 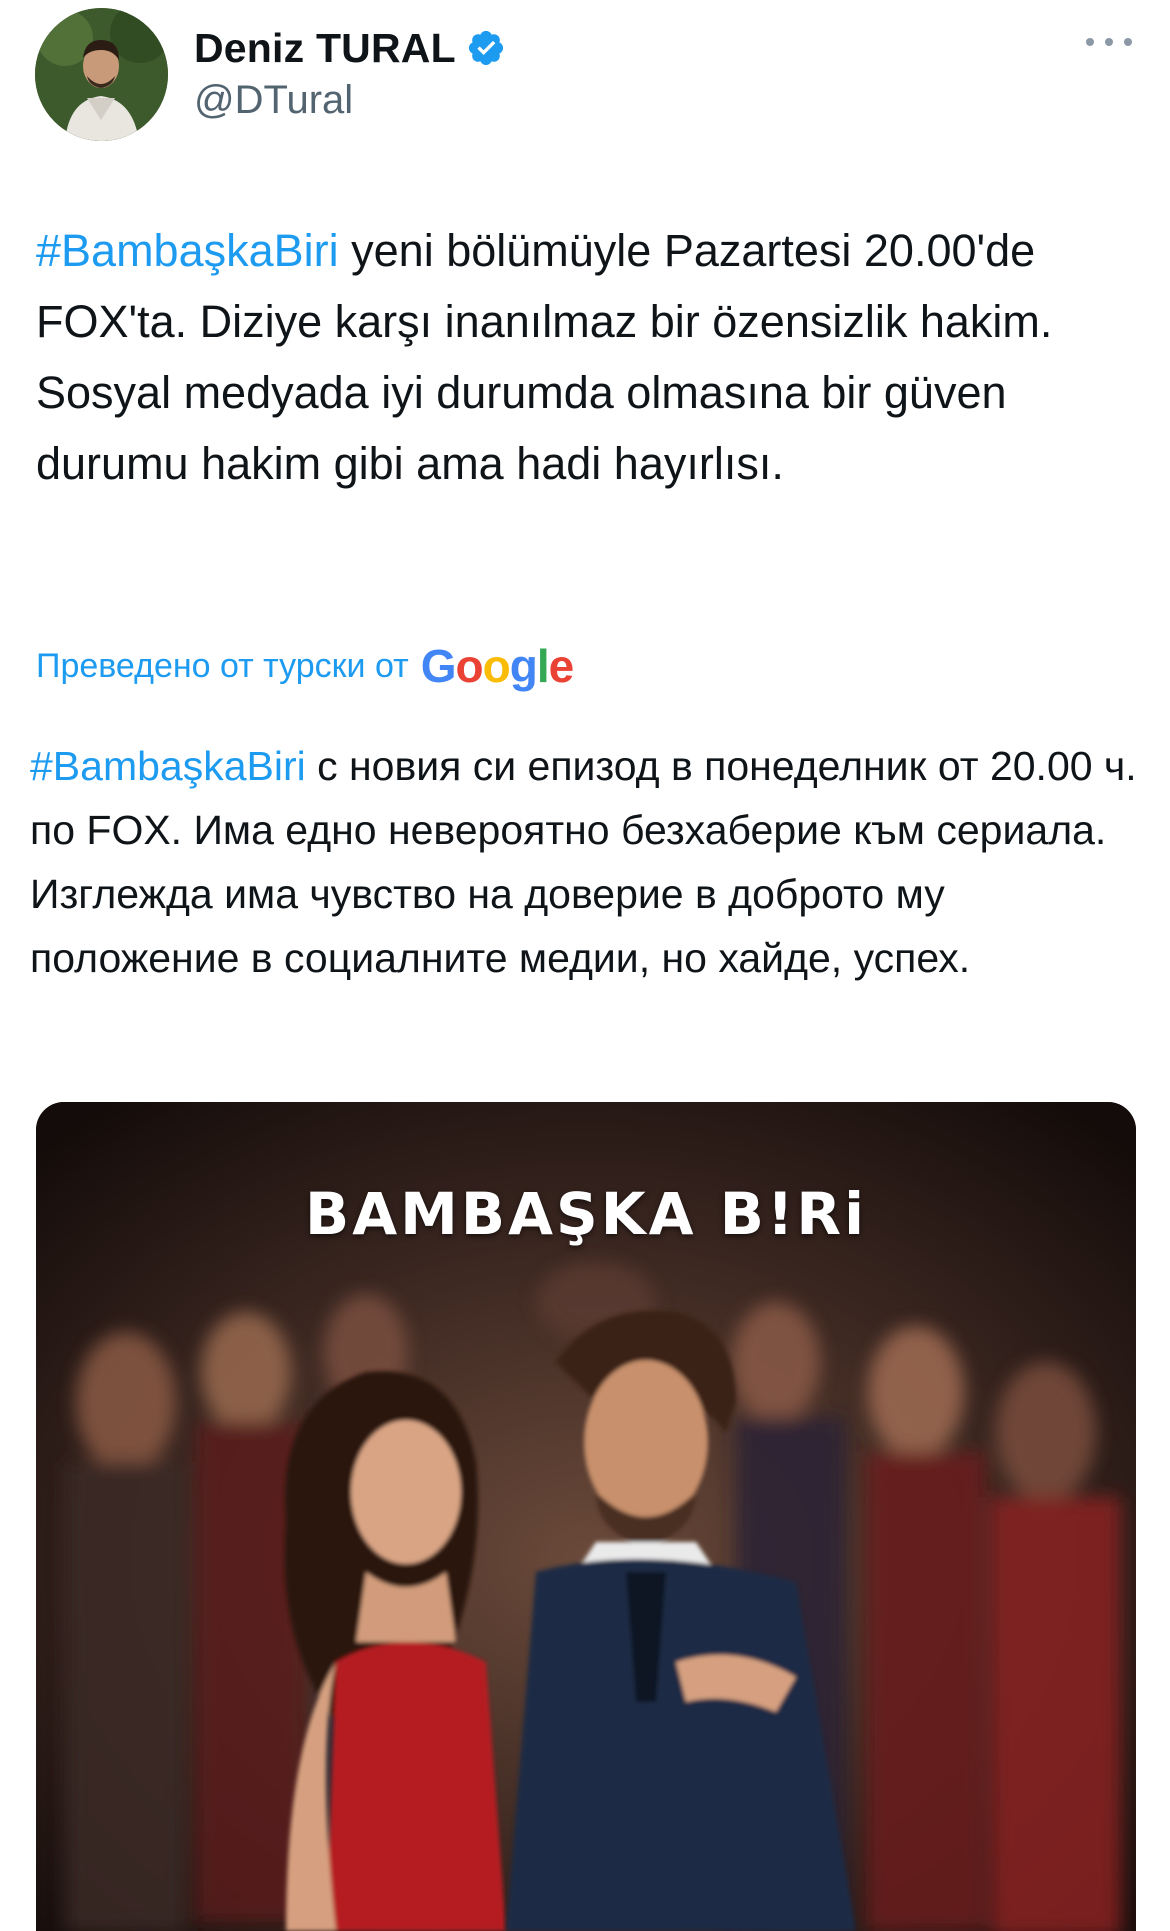 I want to click on avatar, so click(x=101, y=74).